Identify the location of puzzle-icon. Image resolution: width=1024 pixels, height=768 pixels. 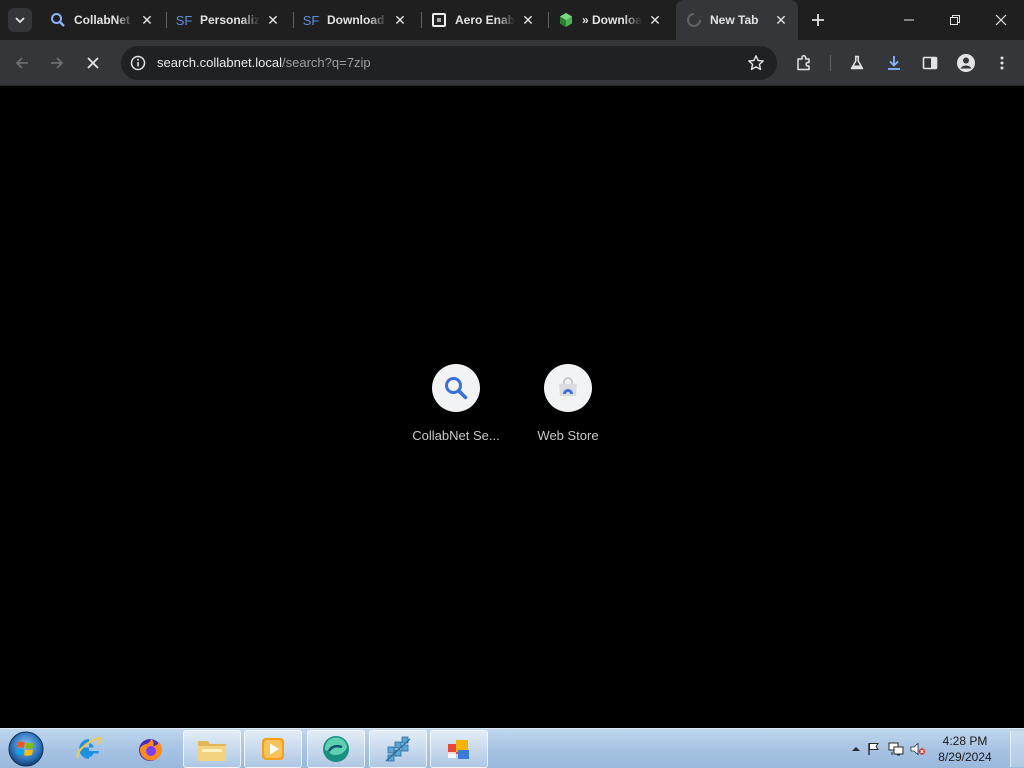
(803, 62).